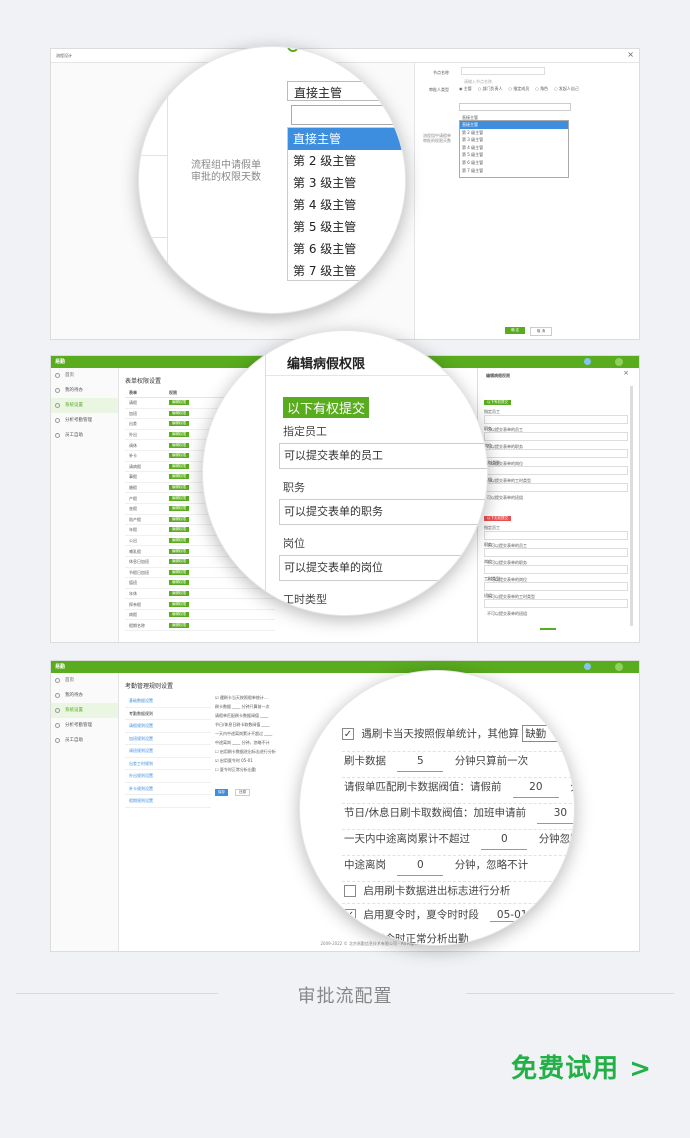 This screenshot has height=1138, width=690. I want to click on absence-select: 缺勤 ▼, so click(542, 733).